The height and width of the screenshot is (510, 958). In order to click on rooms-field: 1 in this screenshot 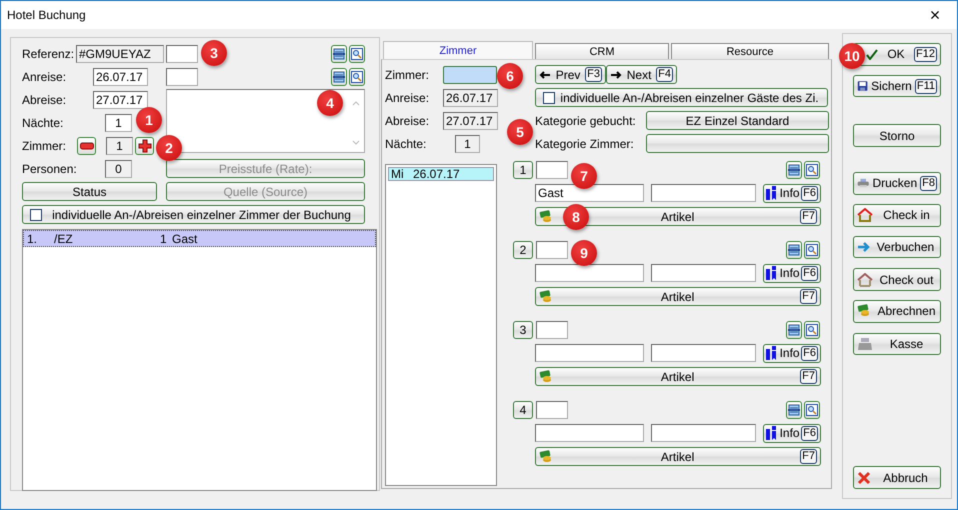, I will do `click(119, 145)`.